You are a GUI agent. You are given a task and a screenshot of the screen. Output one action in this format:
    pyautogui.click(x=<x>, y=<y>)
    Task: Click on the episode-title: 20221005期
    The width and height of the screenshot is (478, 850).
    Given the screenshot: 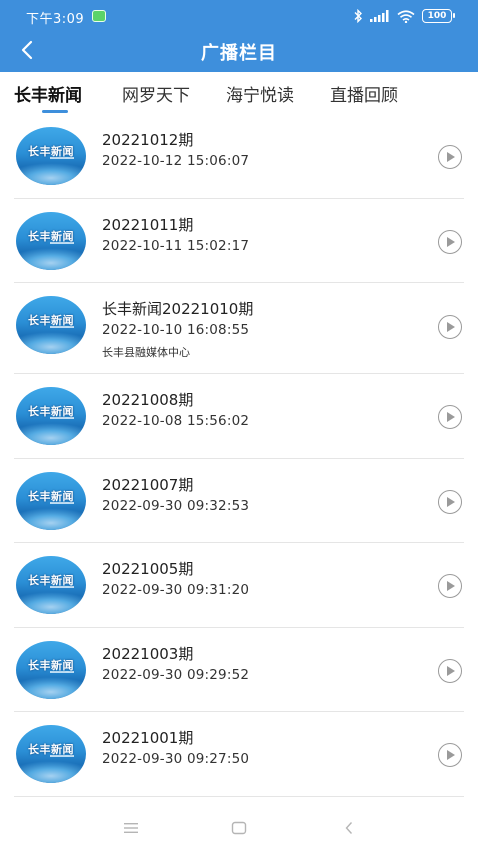 What is the action you would take?
    pyautogui.click(x=148, y=569)
    